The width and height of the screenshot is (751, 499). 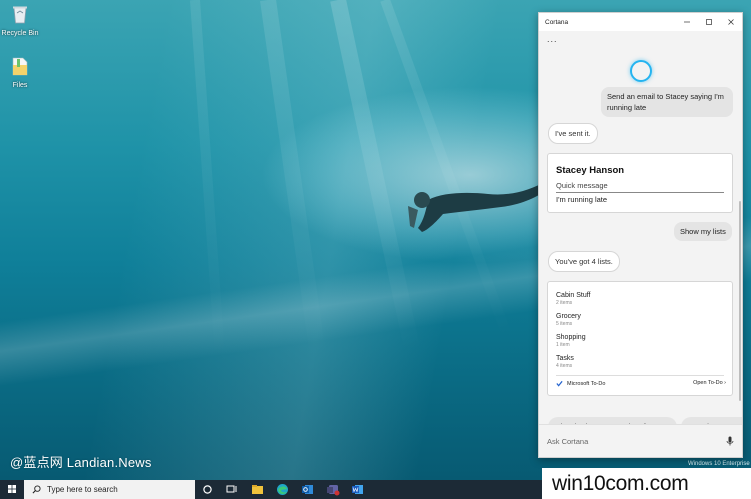 I want to click on list-item: Tasks 4 items, so click(x=565, y=362).